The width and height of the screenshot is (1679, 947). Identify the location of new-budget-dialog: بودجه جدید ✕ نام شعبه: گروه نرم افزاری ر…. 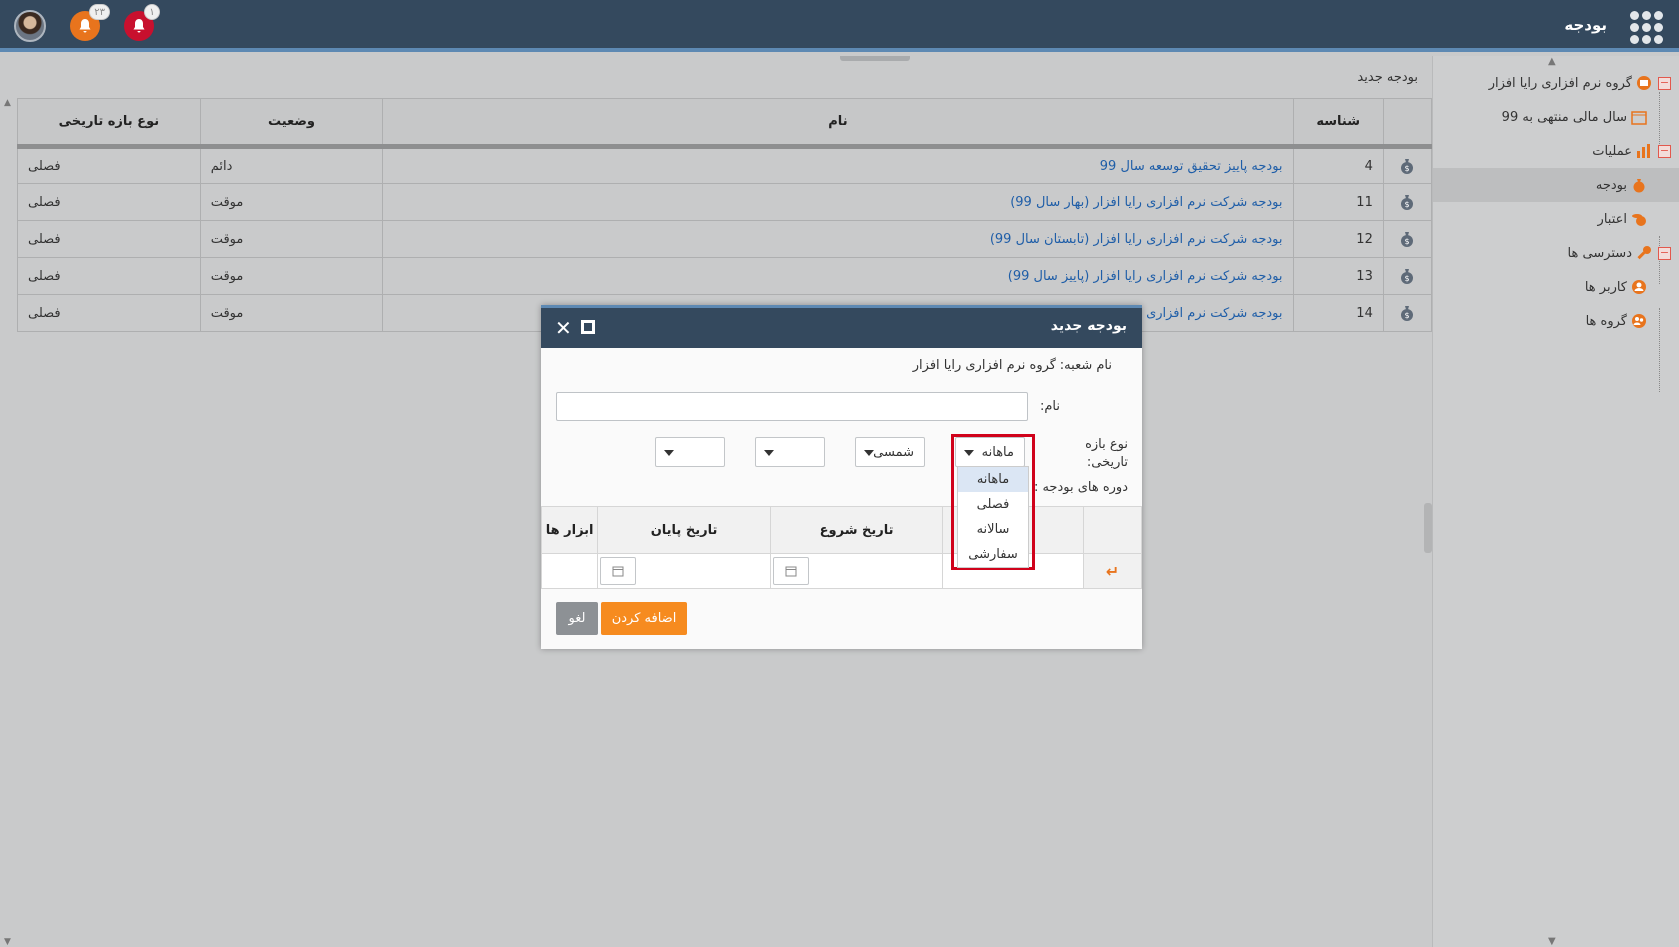
(841, 477).